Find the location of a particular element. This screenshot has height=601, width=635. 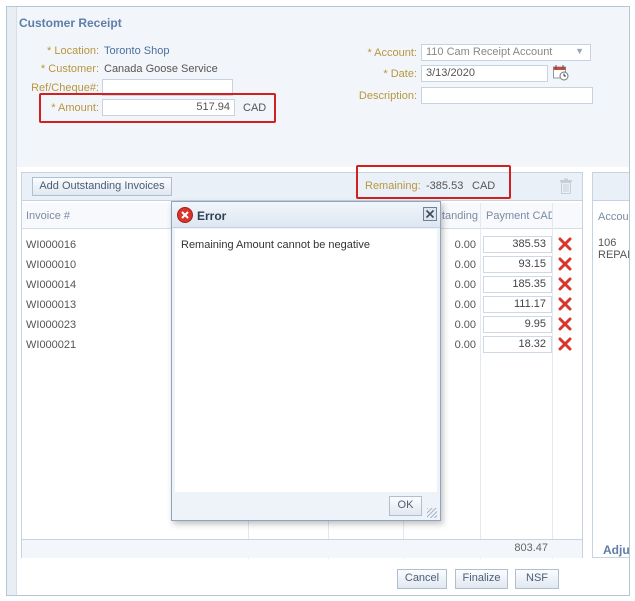

account-value: 110 Cam Receipt Account is located at coordinates (489, 52).